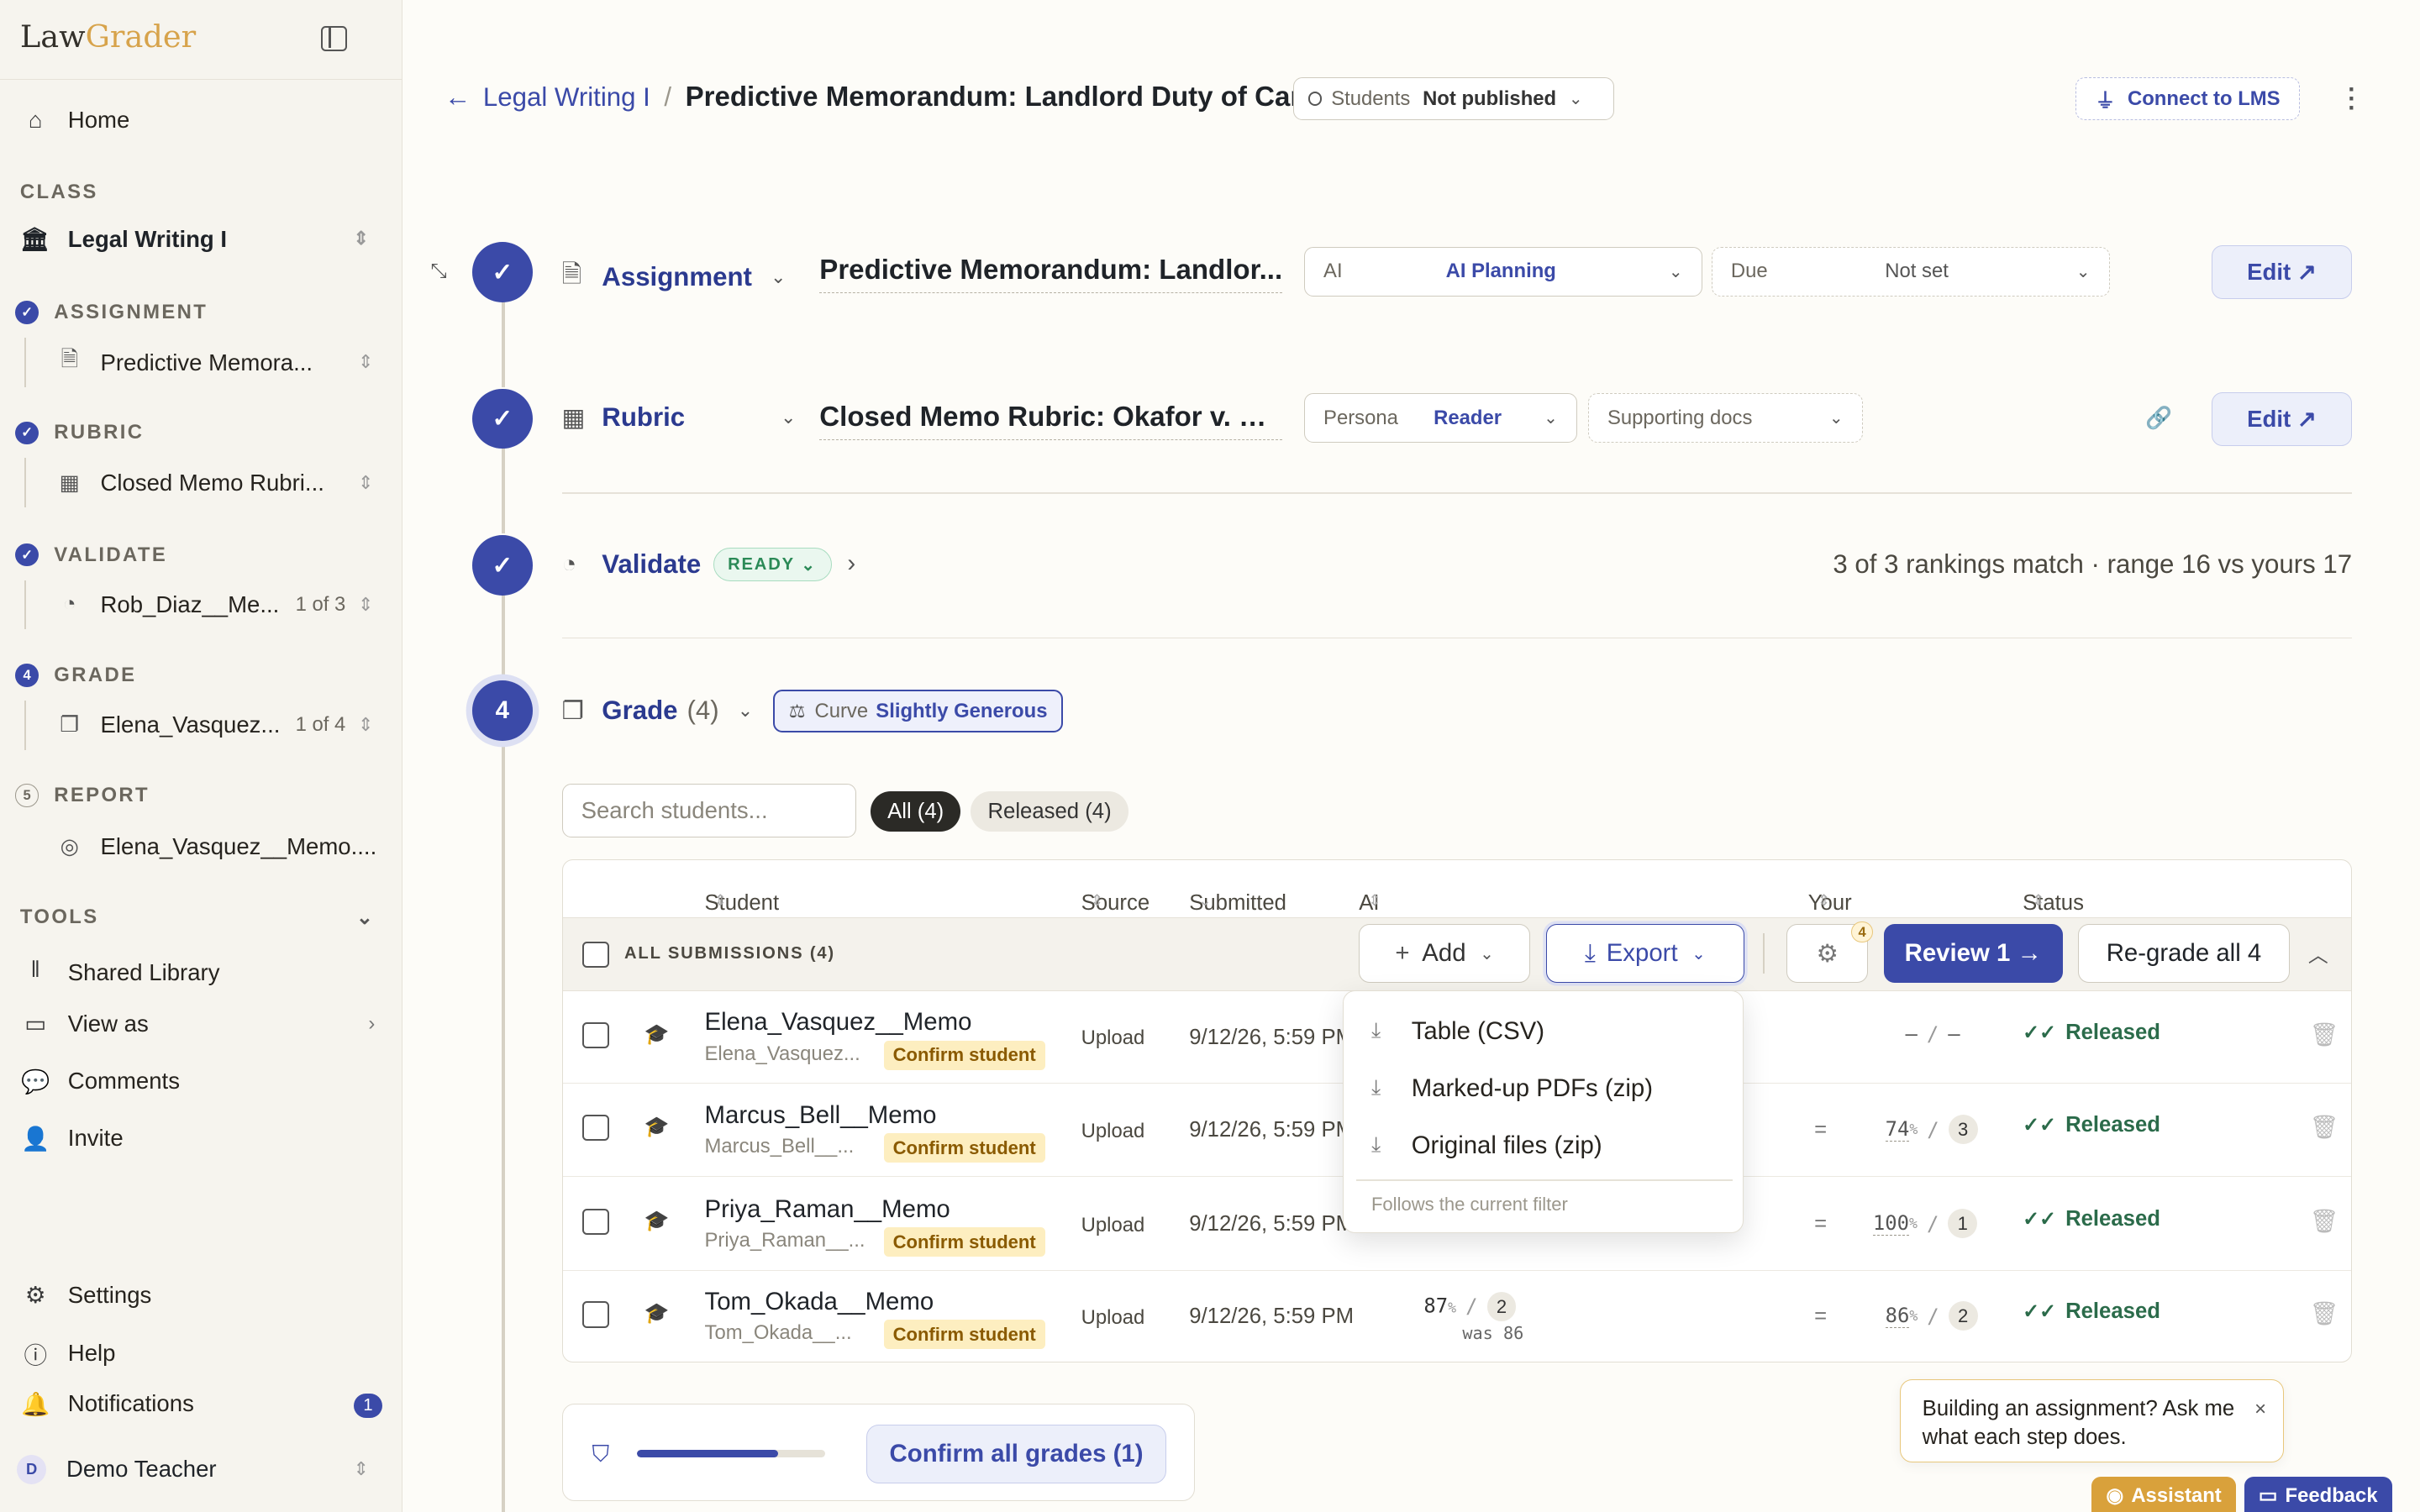 This screenshot has width=2420, height=1512. I want to click on nav-shared-library: 𝍪 Shared Library, so click(120, 972).